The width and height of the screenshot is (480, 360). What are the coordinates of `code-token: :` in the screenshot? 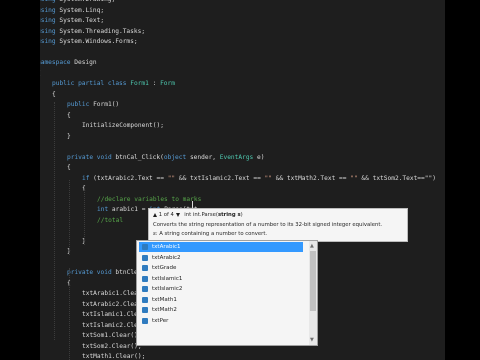 It's located at (154, 83).